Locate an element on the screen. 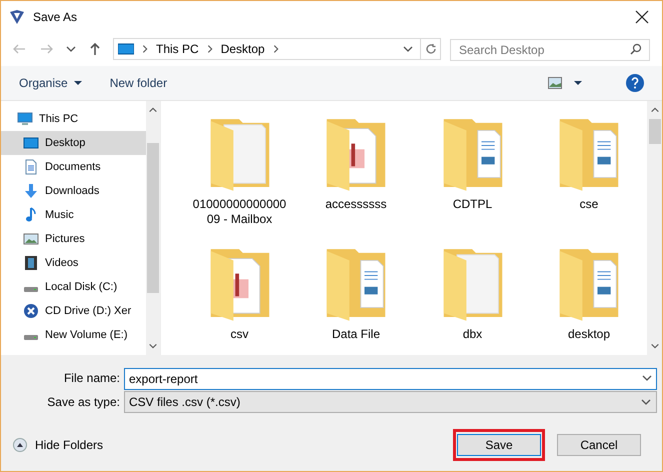  dialog-button: Save is located at coordinates (499, 445).